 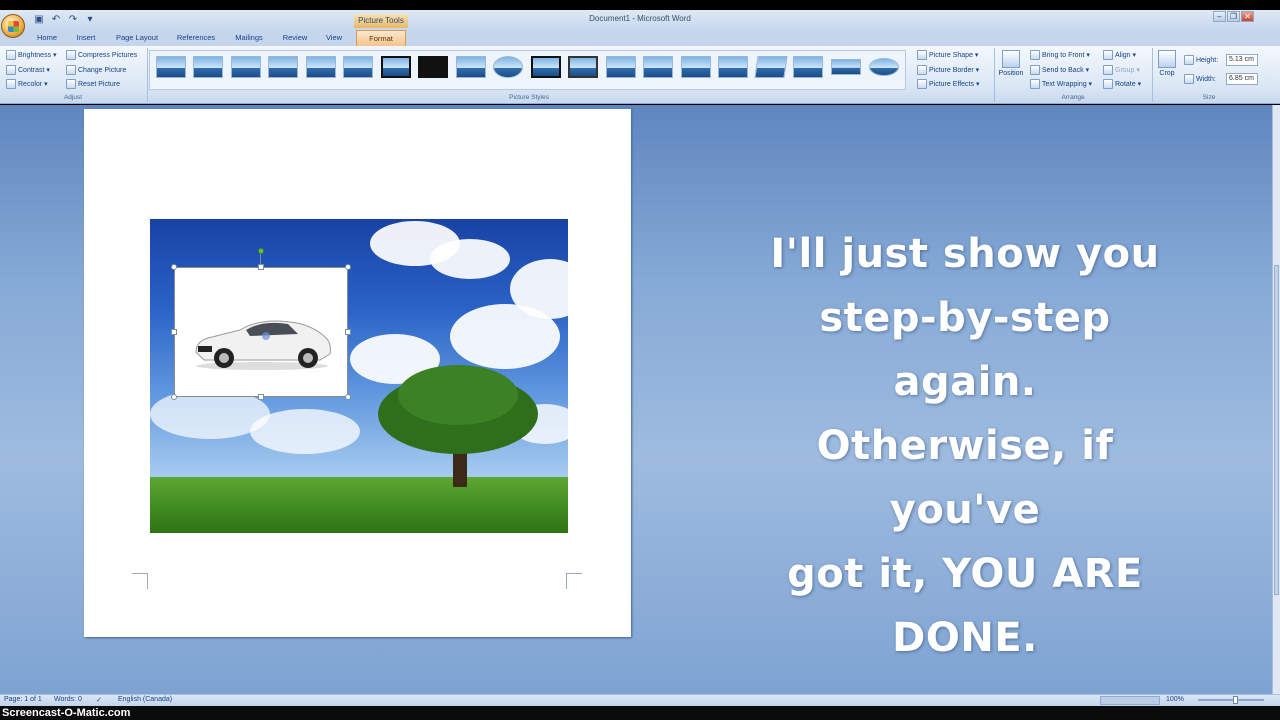 What do you see at coordinates (1276, 430) in the screenshot?
I see `scrollbar-thumb` at bounding box center [1276, 430].